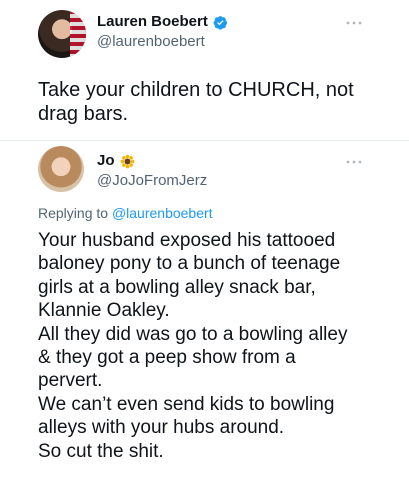 The width and height of the screenshot is (409, 500). What do you see at coordinates (152, 181) in the screenshot?
I see `reply-author-handle: @JoJoFromJerz` at bounding box center [152, 181].